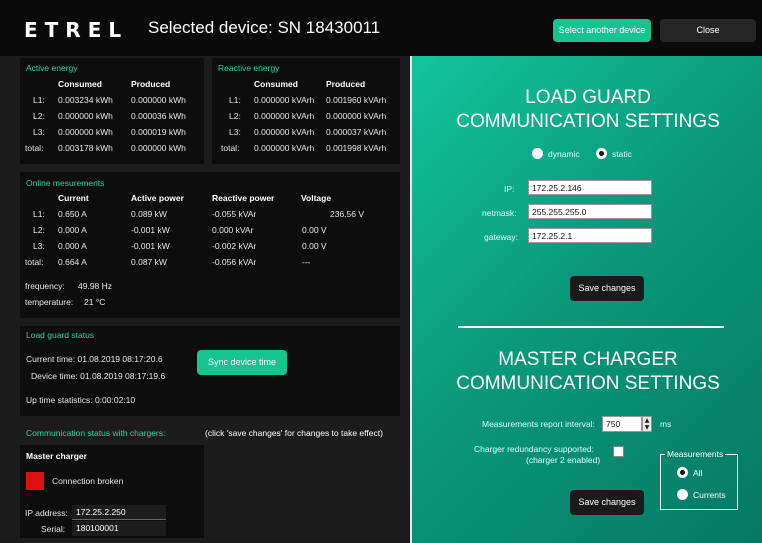 This screenshot has width=762, height=543. I want to click on interval-unit: ms, so click(666, 424).